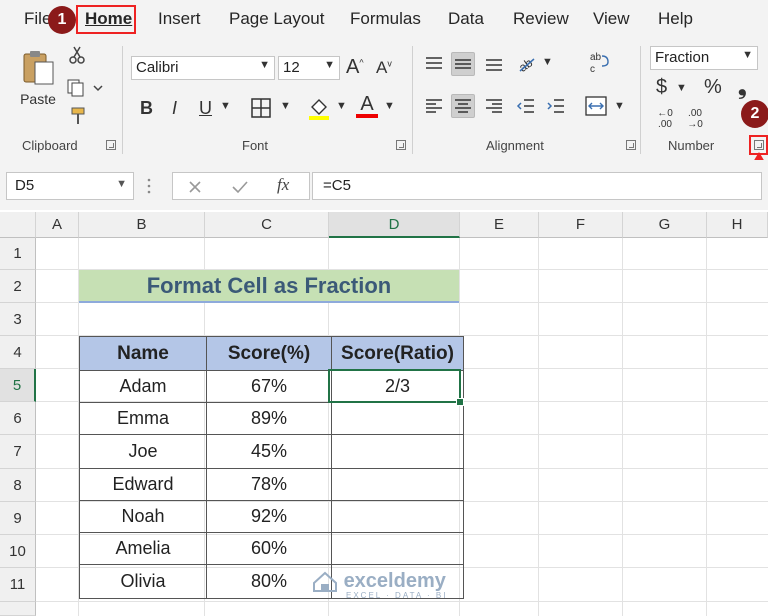  What do you see at coordinates (57, 225) in the screenshot?
I see `col-header-a: A` at bounding box center [57, 225].